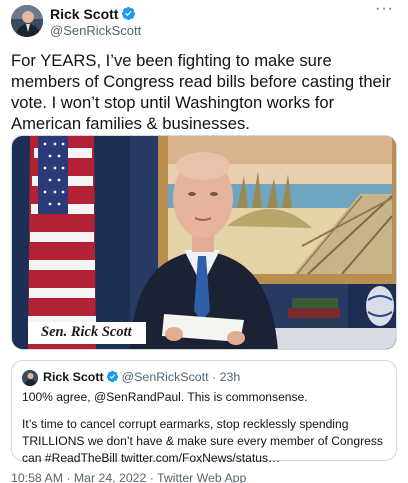 This screenshot has height=483, width=408. Describe the element at coordinates (87, 333) in the screenshot. I see `video-caption: Sen. Rick Scott` at that location.